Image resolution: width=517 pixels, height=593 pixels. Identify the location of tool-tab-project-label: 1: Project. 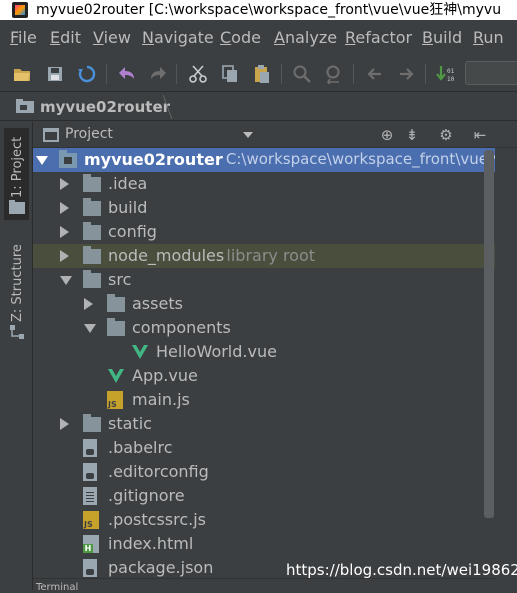
(17, 167).